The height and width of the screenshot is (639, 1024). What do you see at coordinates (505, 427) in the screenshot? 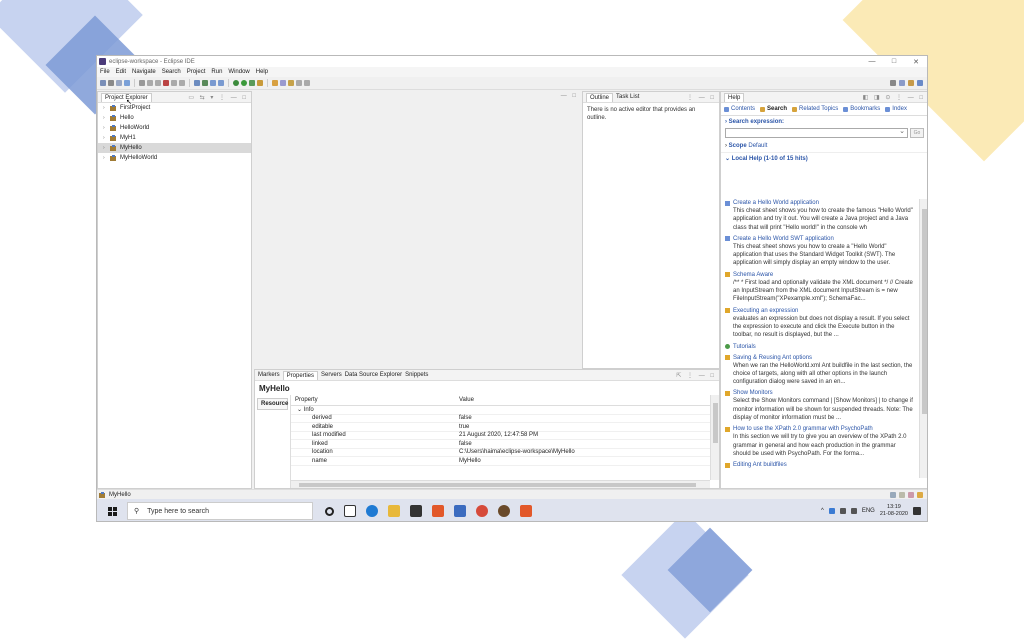
I see `table-row: editable true` at bounding box center [505, 427].